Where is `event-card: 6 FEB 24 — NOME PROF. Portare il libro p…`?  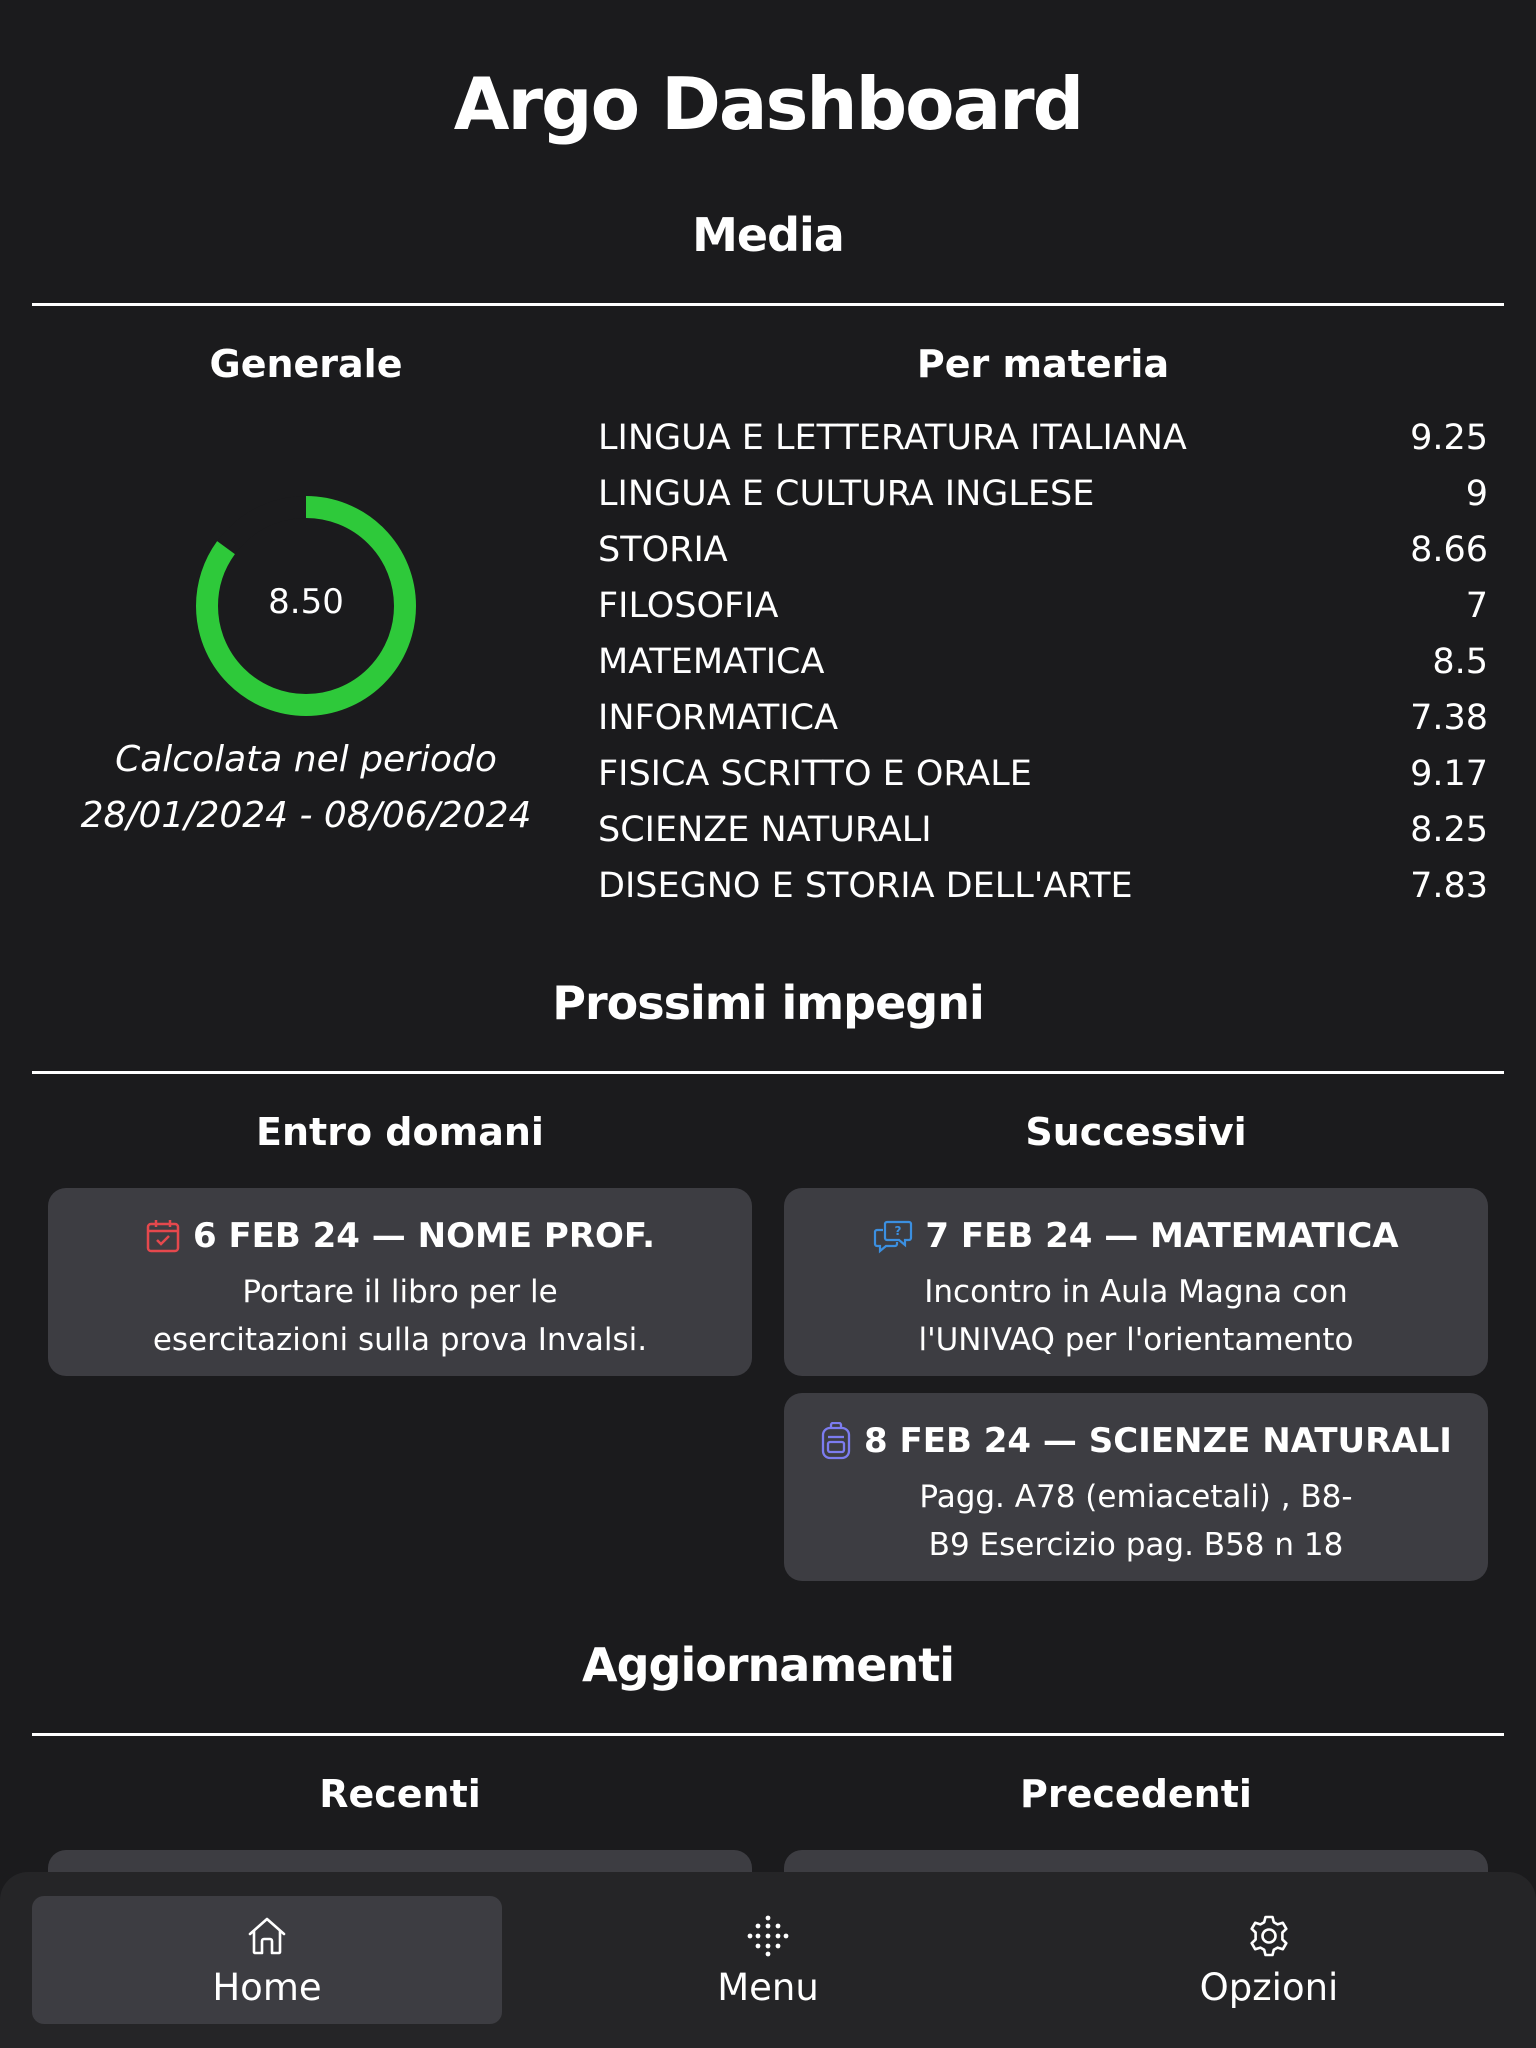
event-card: 6 FEB 24 — NOME PROF. Portare il libro p… is located at coordinates (400, 1282).